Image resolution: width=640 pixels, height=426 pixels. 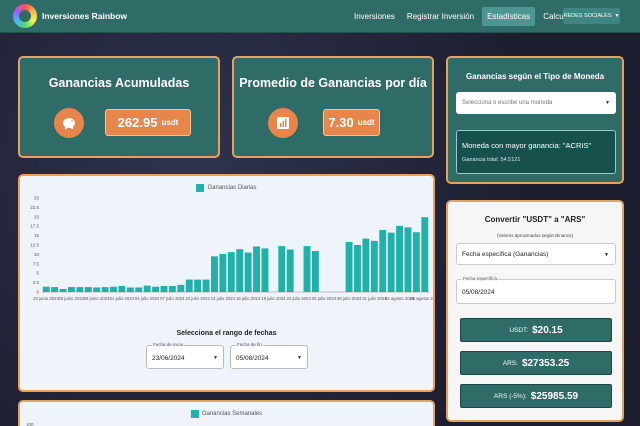 I want to click on end-date-field: Fecha de fin 05/08/2024 ▼, so click(x=269, y=355).